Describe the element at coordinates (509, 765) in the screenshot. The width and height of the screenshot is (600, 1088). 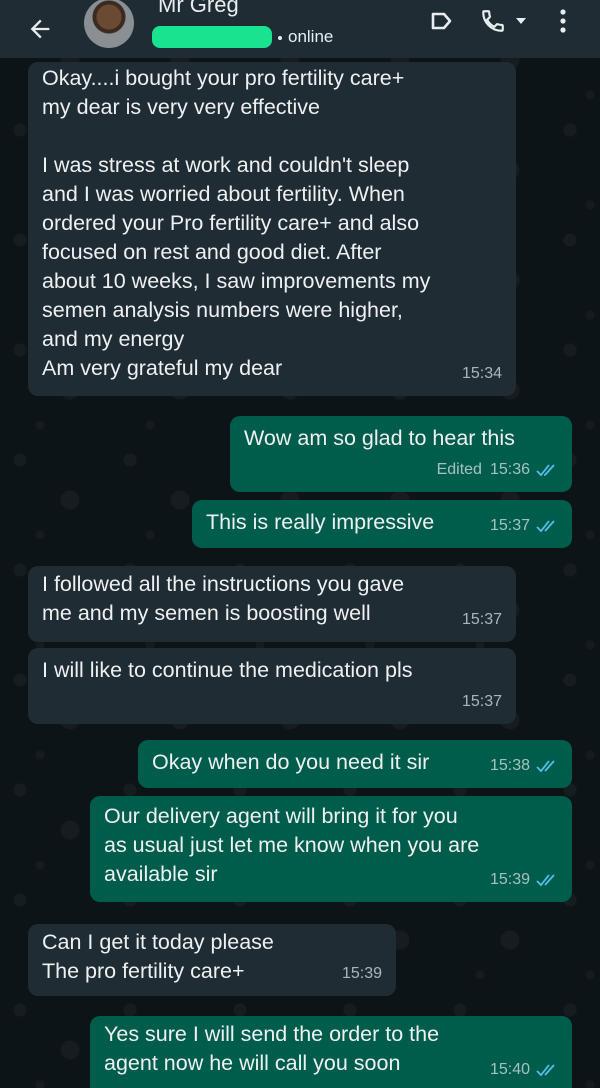
I see `message-time: 15:38` at that location.